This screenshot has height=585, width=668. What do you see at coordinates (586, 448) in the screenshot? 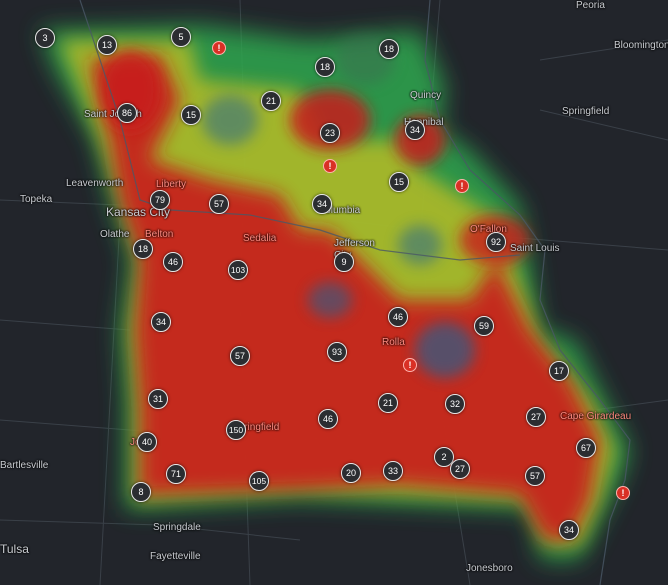
I see `cluster-marker: 67` at bounding box center [586, 448].